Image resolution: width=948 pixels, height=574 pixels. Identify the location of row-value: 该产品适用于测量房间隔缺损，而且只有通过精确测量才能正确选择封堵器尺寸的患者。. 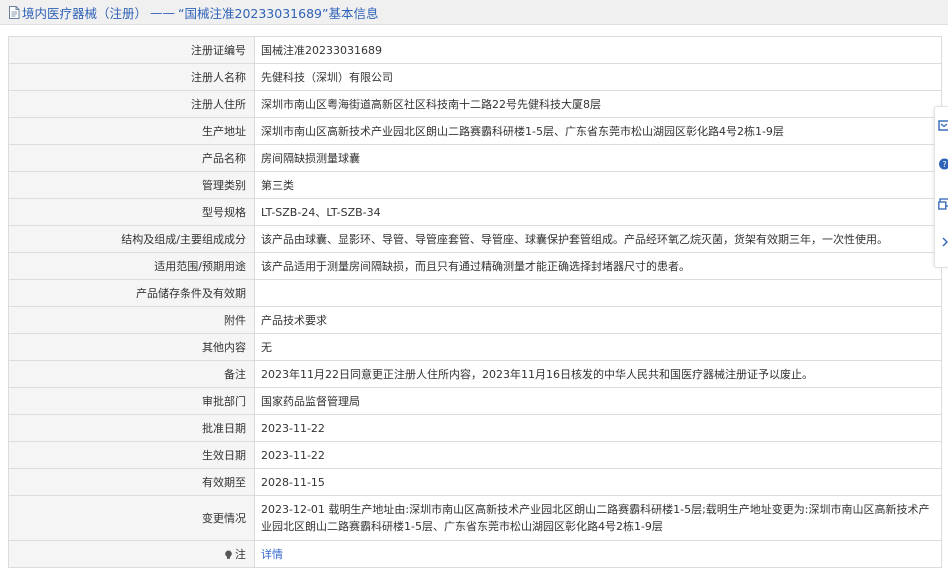
(598, 266).